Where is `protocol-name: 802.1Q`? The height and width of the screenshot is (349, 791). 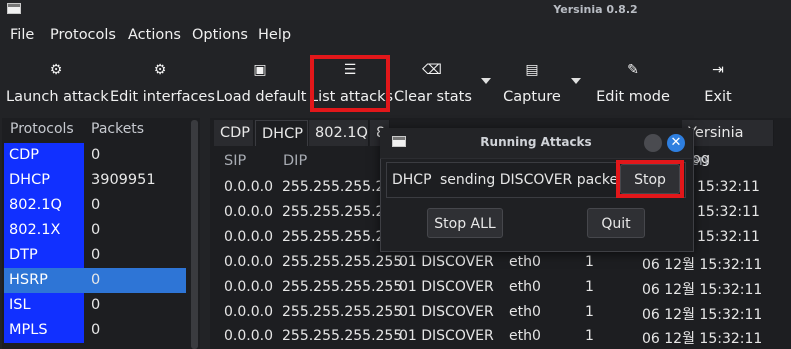 protocol-name: 802.1Q is located at coordinates (44, 205).